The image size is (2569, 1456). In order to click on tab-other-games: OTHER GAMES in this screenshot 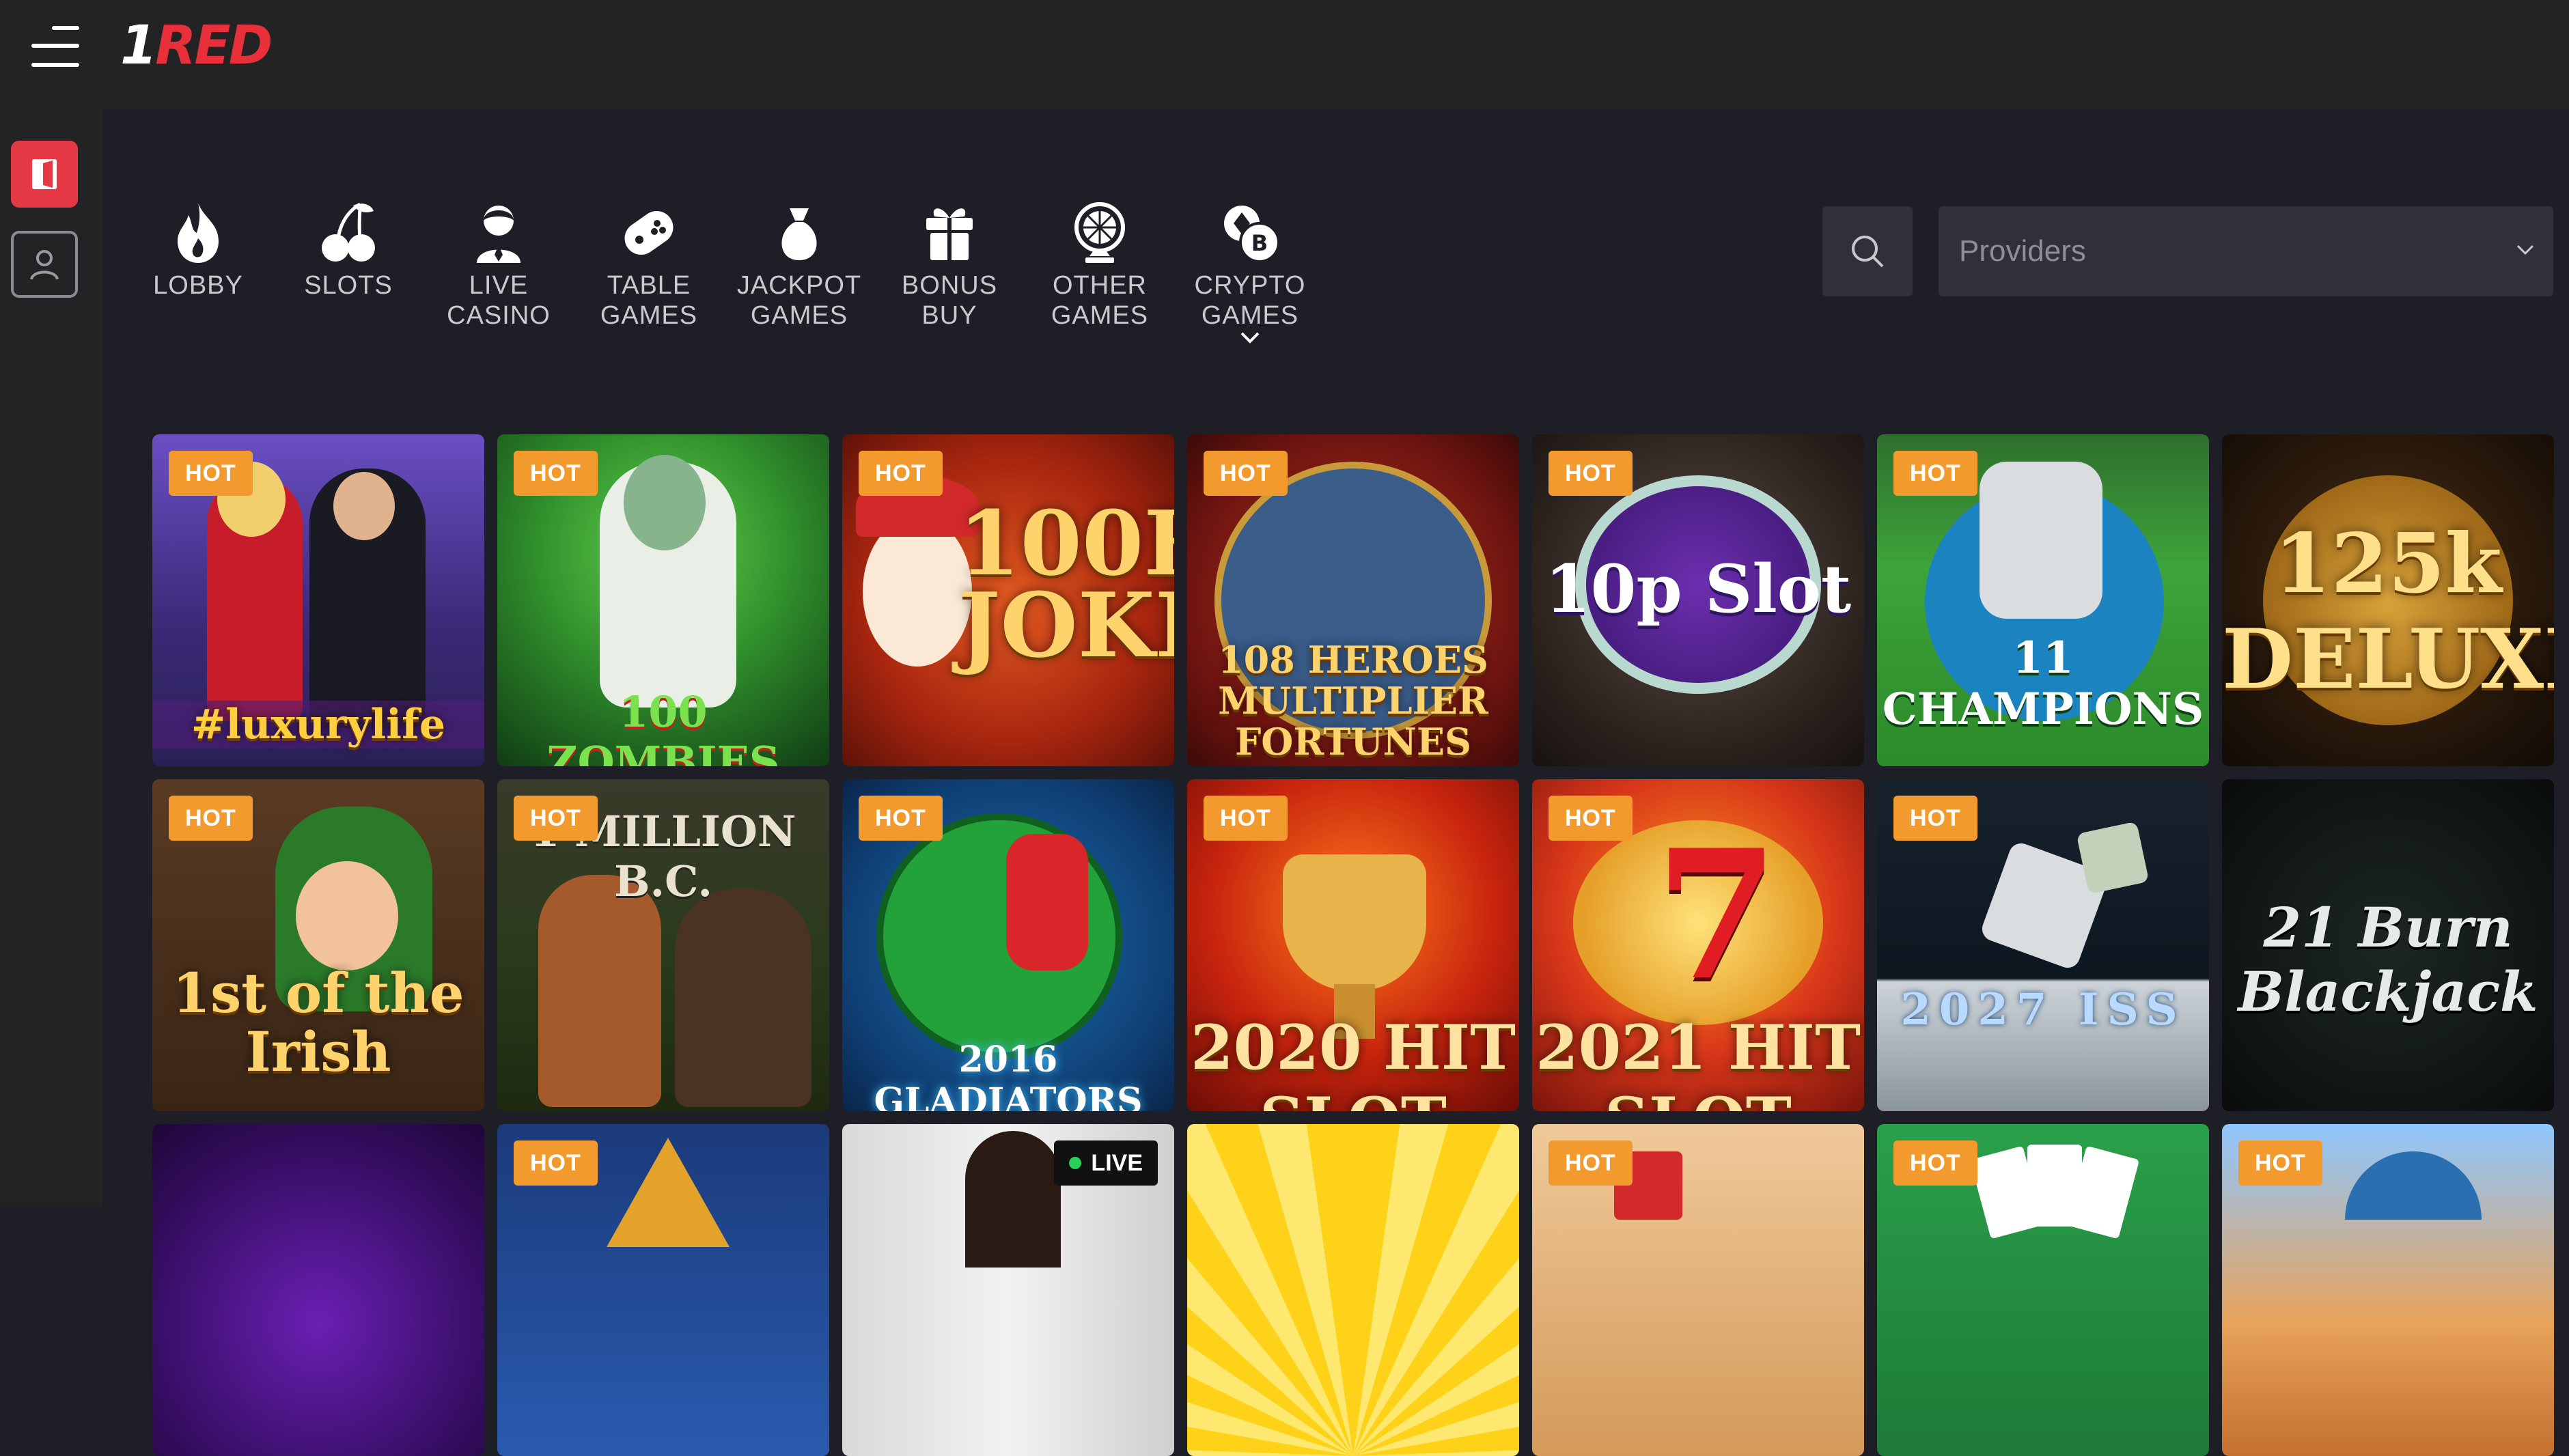, I will do `click(1099, 263)`.